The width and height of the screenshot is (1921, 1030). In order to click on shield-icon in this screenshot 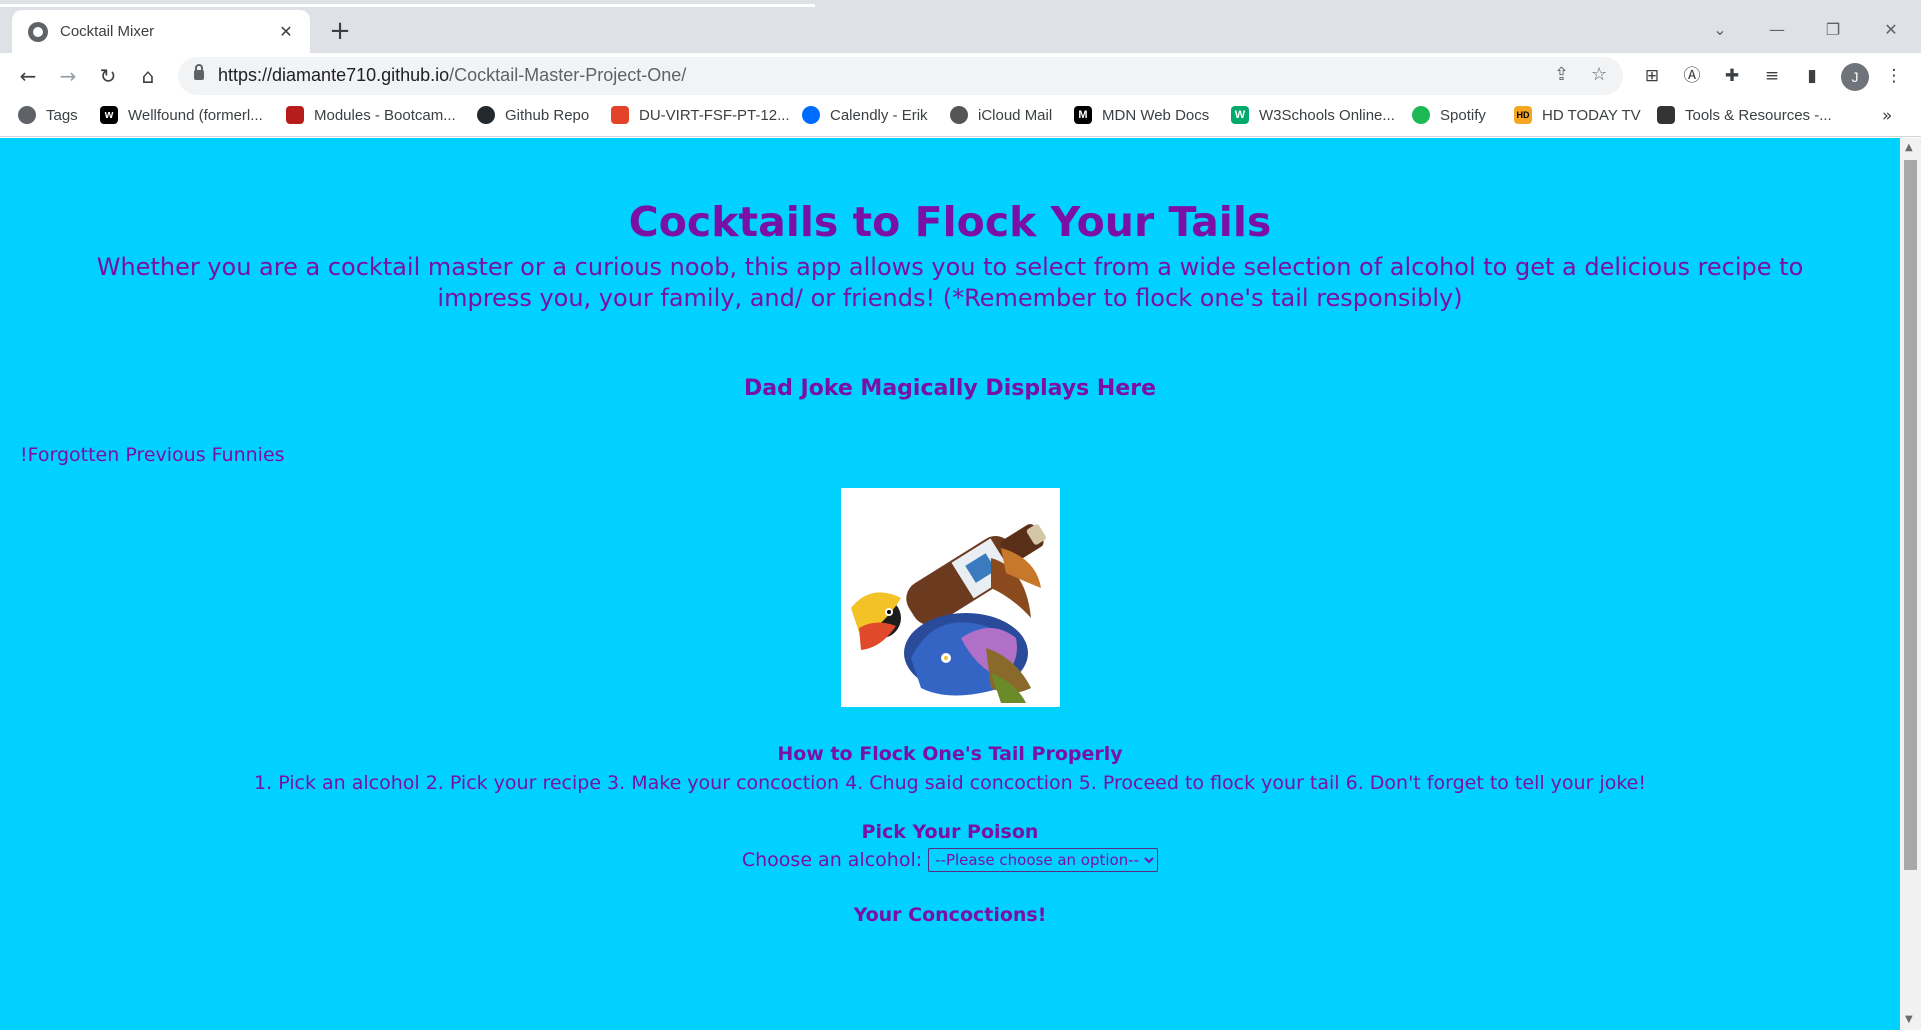, I will do `click(295, 115)`.